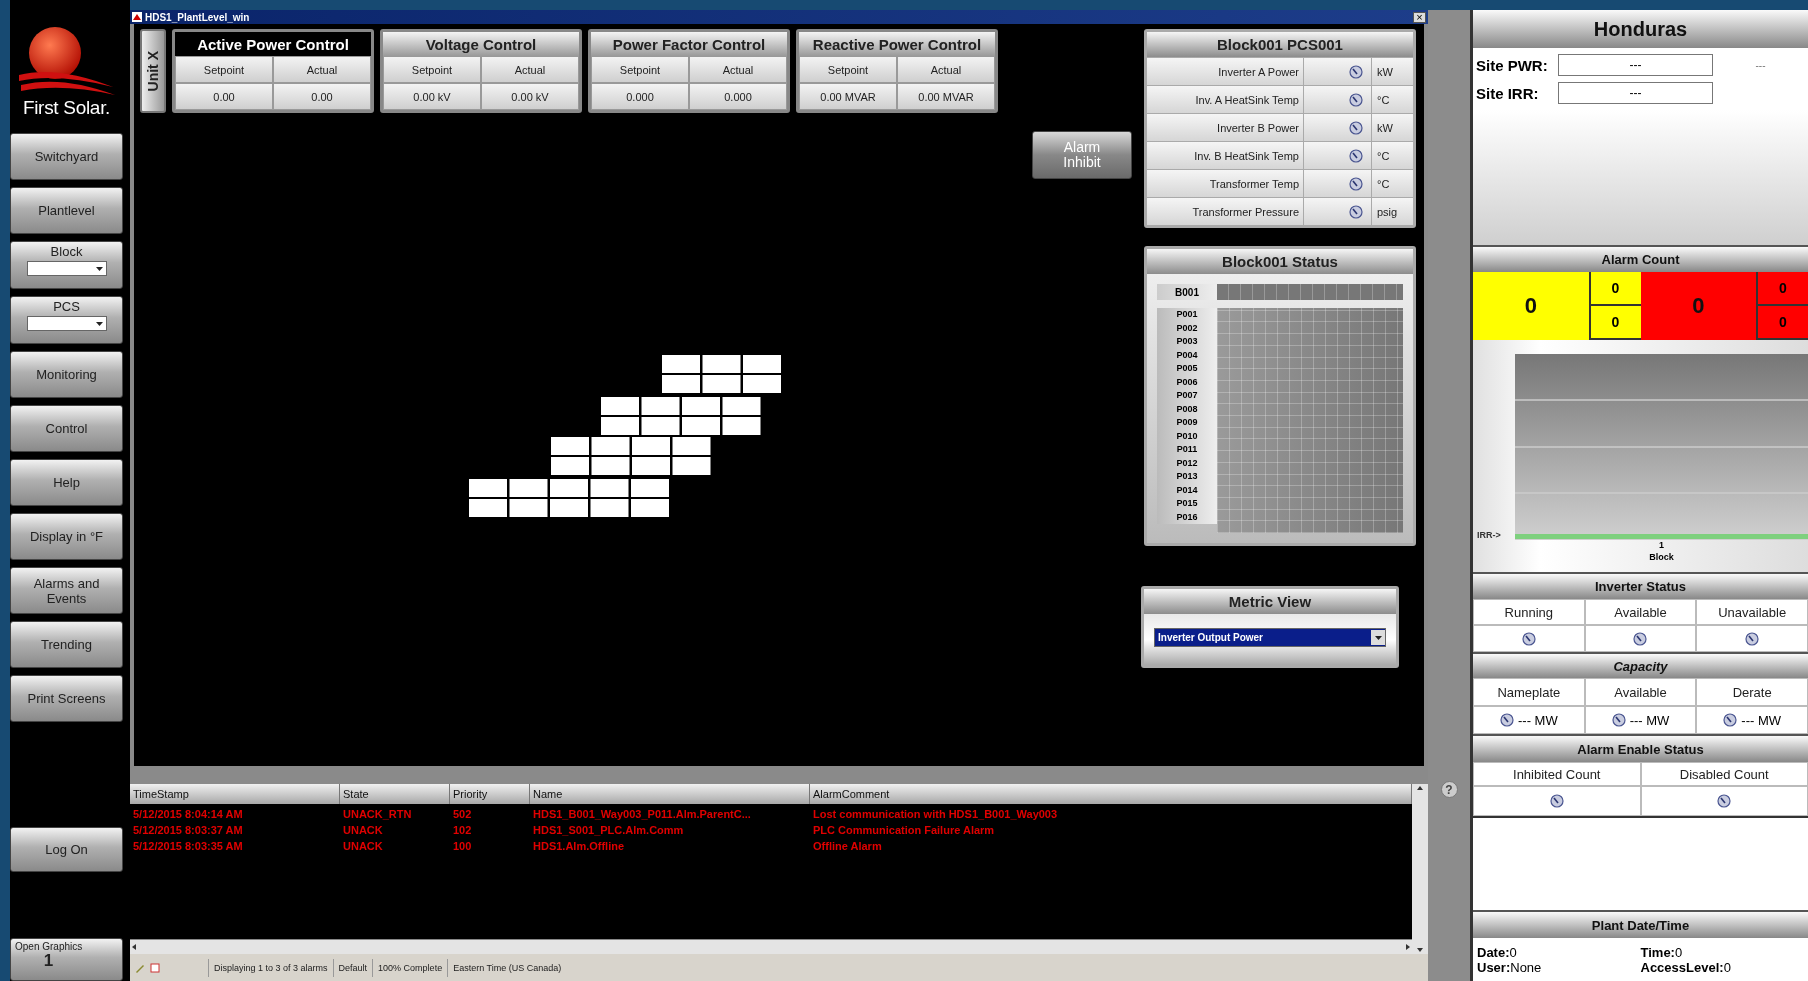  What do you see at coordinates (1392, 127) in the screenshot?
I see `unit-label: kW` at bounding box center [1392, 127].